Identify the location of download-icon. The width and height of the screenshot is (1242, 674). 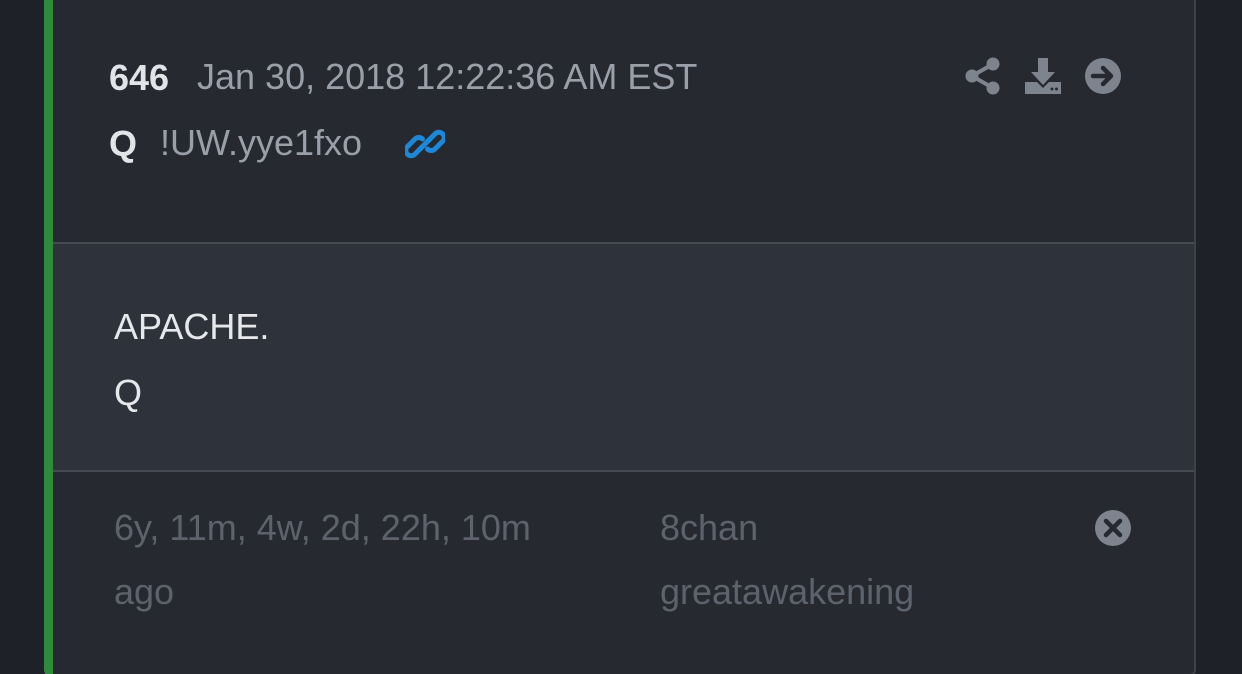
(1043, 76).